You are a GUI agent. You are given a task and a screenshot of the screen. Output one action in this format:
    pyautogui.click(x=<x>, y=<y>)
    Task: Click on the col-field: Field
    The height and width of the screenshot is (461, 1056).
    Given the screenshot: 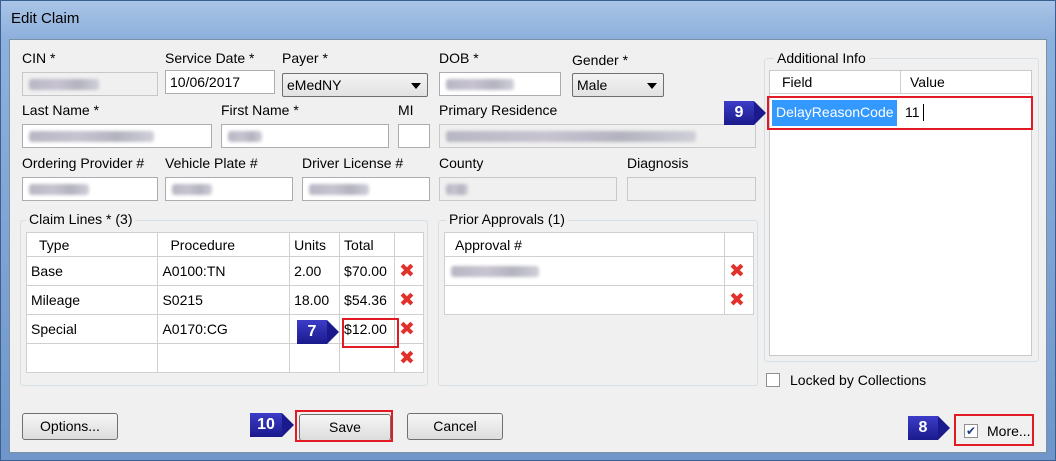 What is the action you would take?
    pyautogui.click(x=797, y=82)
    